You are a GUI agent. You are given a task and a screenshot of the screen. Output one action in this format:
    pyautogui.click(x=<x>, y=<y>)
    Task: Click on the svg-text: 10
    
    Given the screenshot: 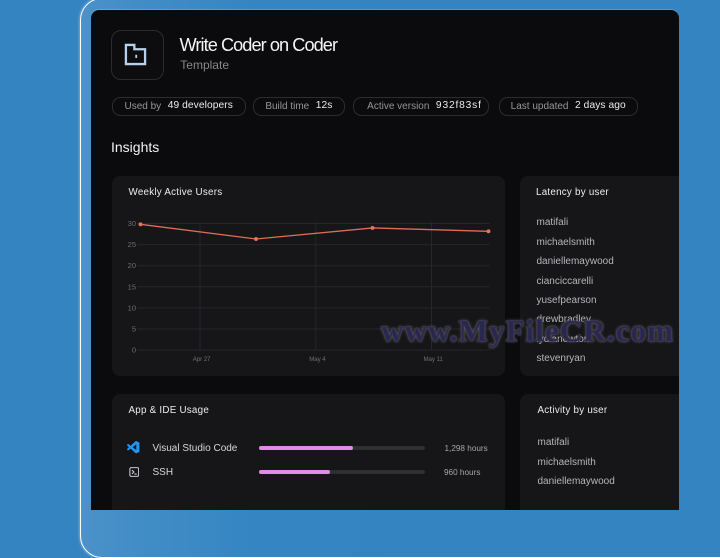 What is the action you would take?
    pyautogui.click(x=132, y=307)
    